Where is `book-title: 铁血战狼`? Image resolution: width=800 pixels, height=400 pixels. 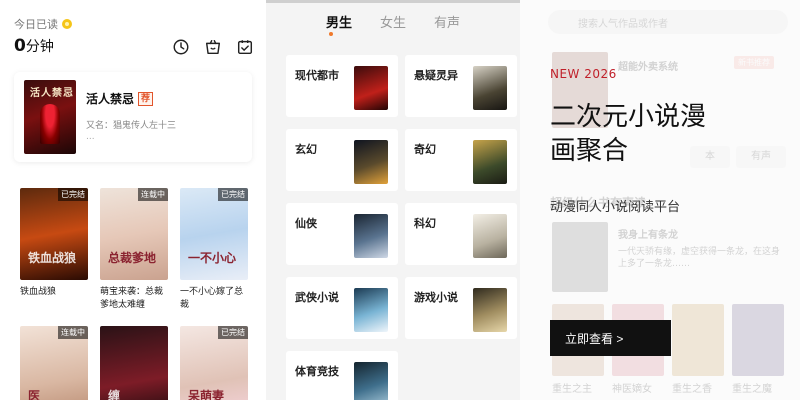 book-title: 铁血战狼 is located at coordinates (38, 292).